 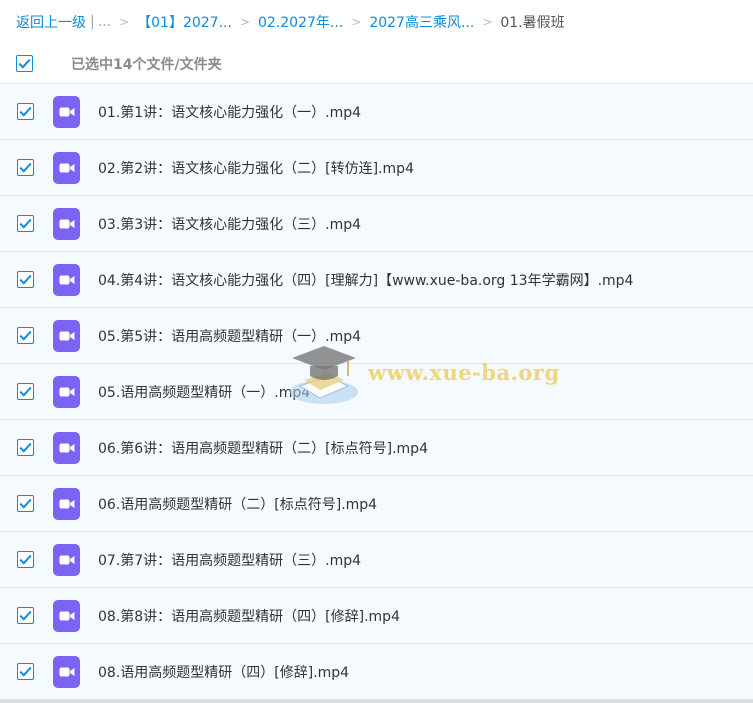 What do you see at coordinates (223, 672) in the screenshot?
I see `file-name: 08.语用高频题型精研（四）[修辞].mp4` at bounding box center [223, 672].